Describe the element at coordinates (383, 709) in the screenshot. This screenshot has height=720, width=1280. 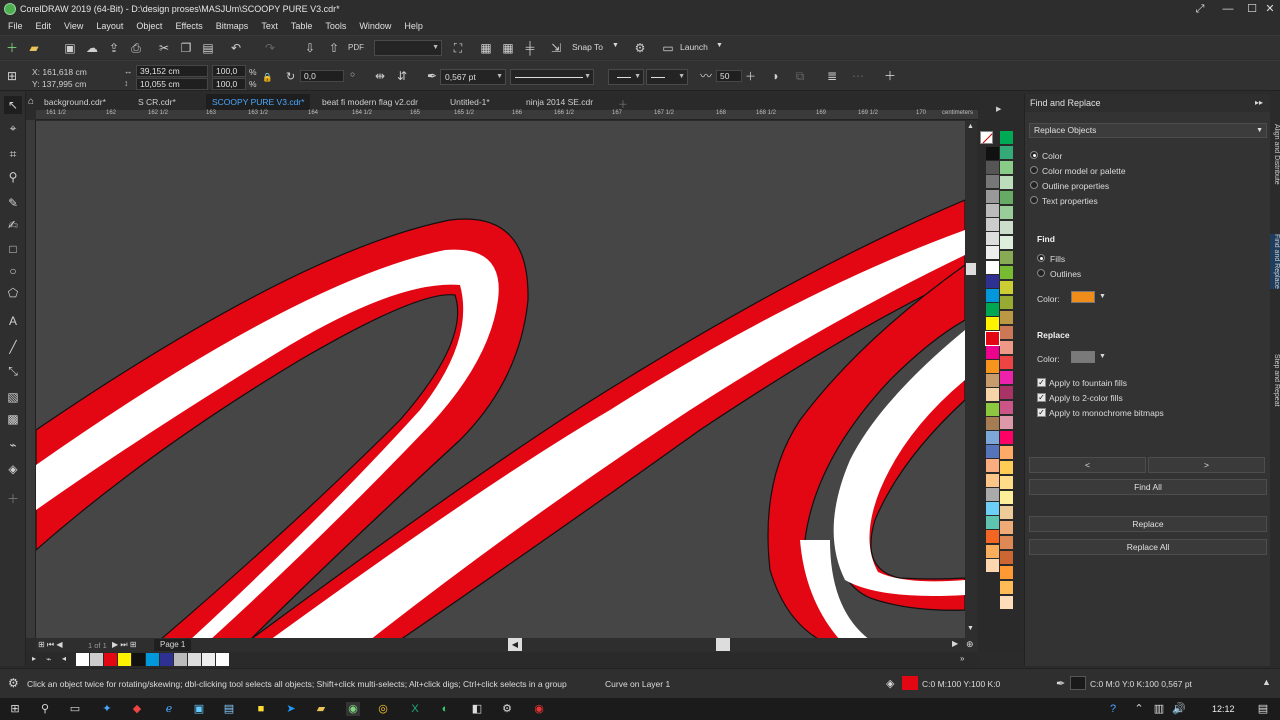
I see `chrome-icon: ◎` at that location.